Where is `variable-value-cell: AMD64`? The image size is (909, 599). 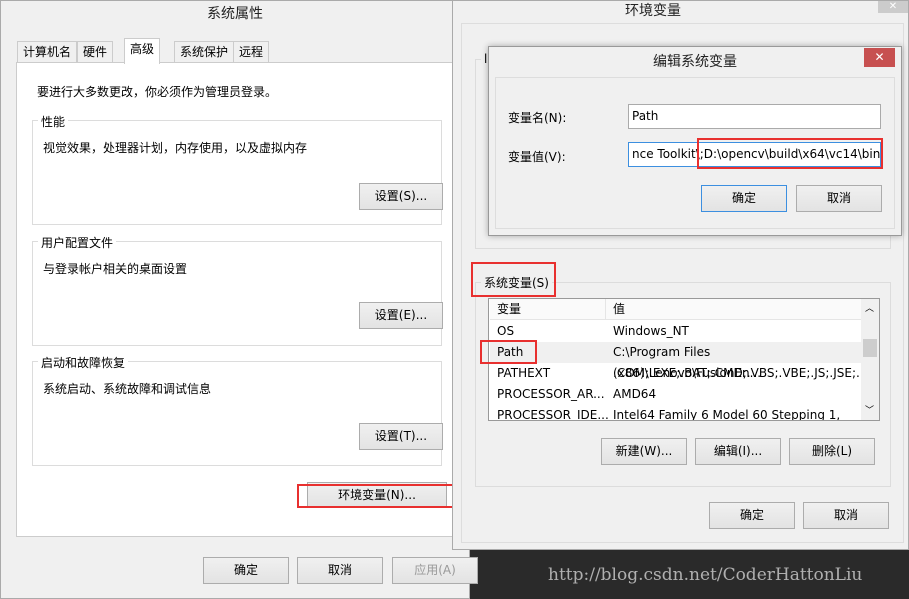 variable-value-cell: AMD64 is located at coordinates (635, 394).